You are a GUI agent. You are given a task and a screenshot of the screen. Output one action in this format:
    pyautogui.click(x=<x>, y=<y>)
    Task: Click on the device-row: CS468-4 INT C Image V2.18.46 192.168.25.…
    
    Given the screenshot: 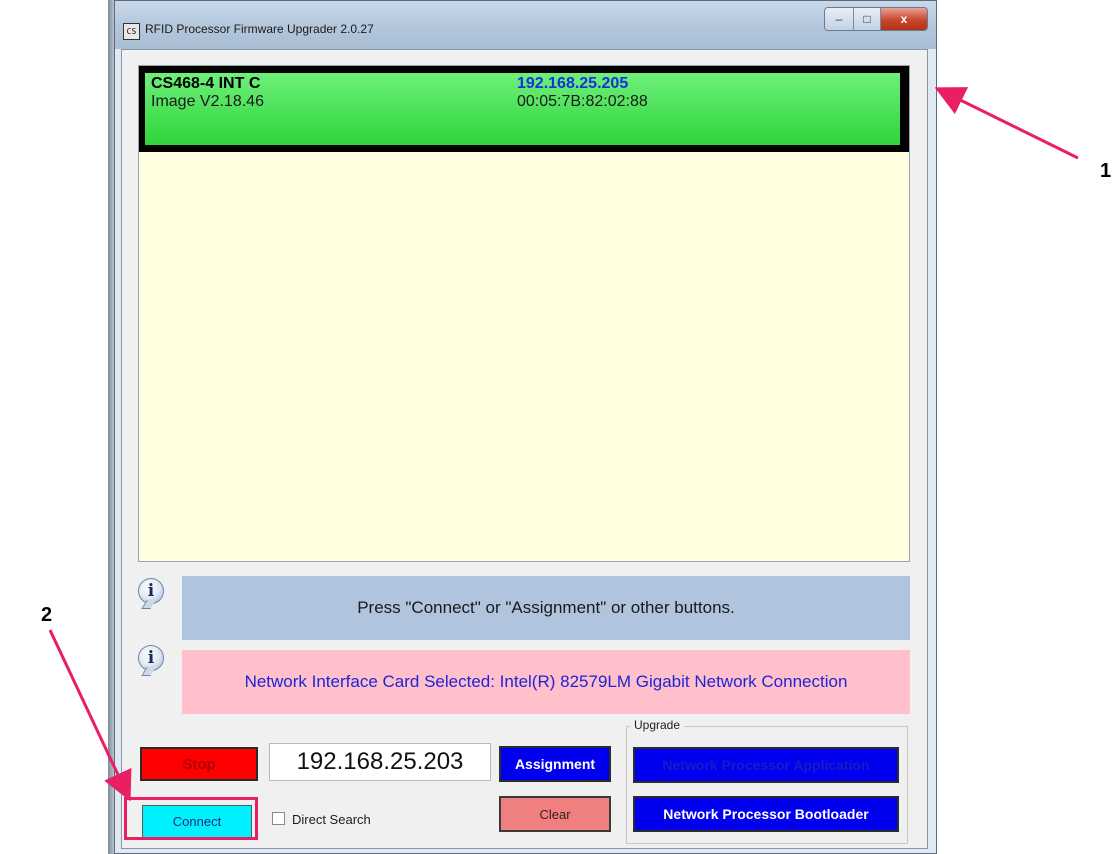 What is the action you would take?
    pyautogui.click(x=524, y=109)
    